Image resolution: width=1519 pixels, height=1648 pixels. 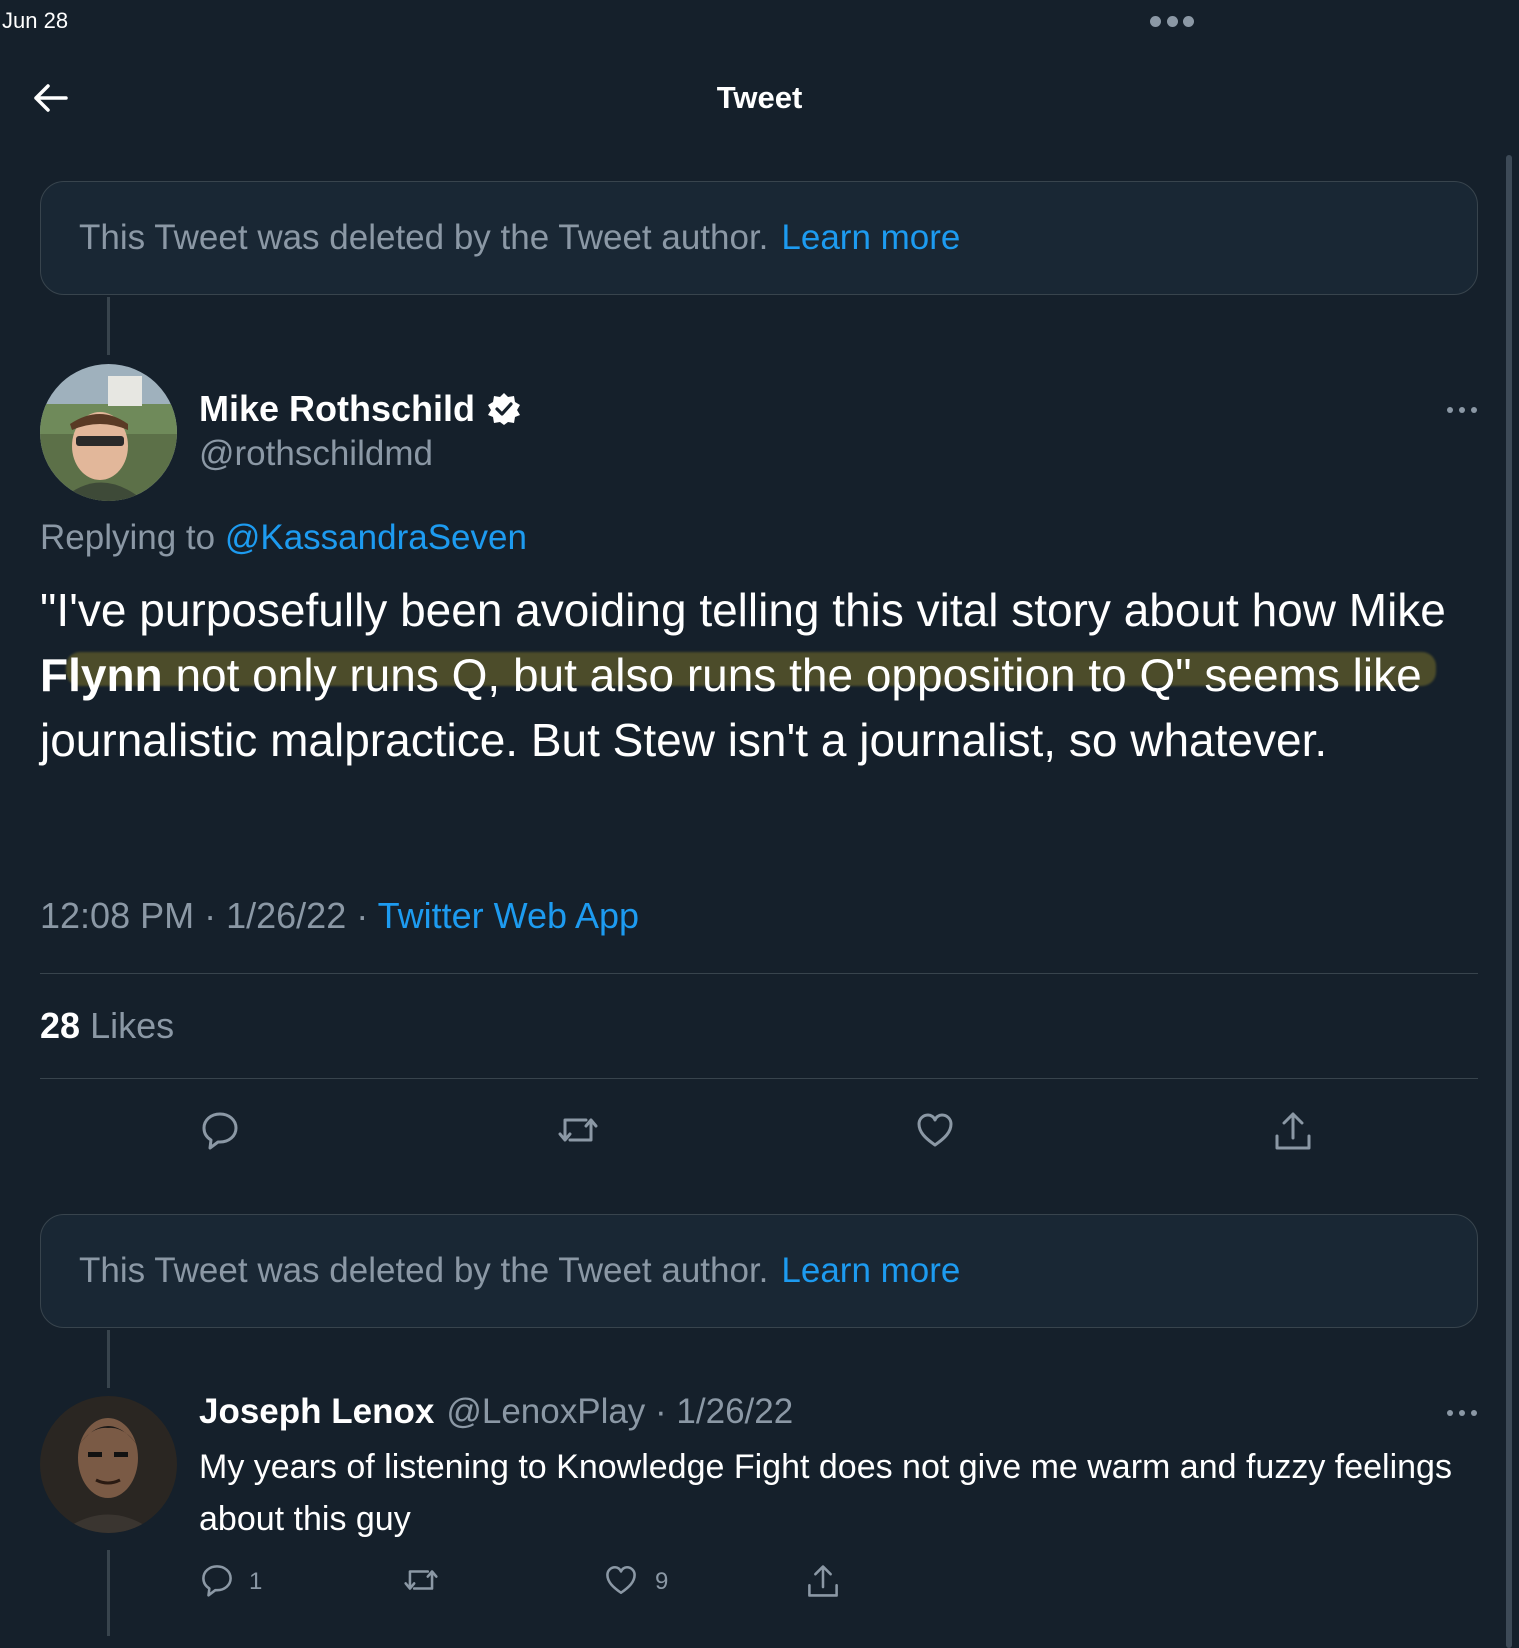 I want to click on like-count: 9, so click(x=662, y=1581).